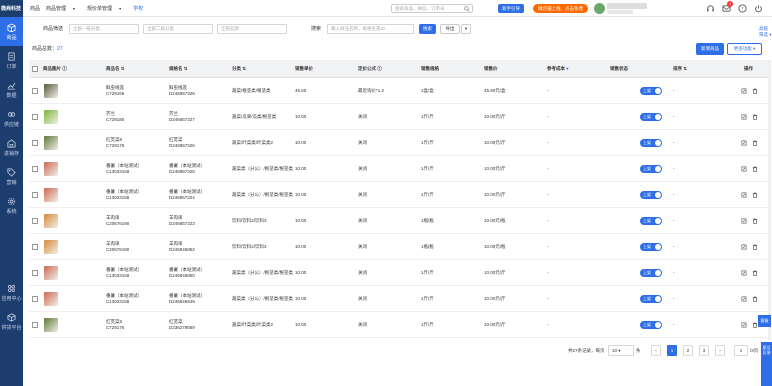 This screenshot has width=772, height=386. What do you see at coordinates (11, 124) in the screenshot?
I see `nav-item-label: 供应链` at bounding box center [11, 124].